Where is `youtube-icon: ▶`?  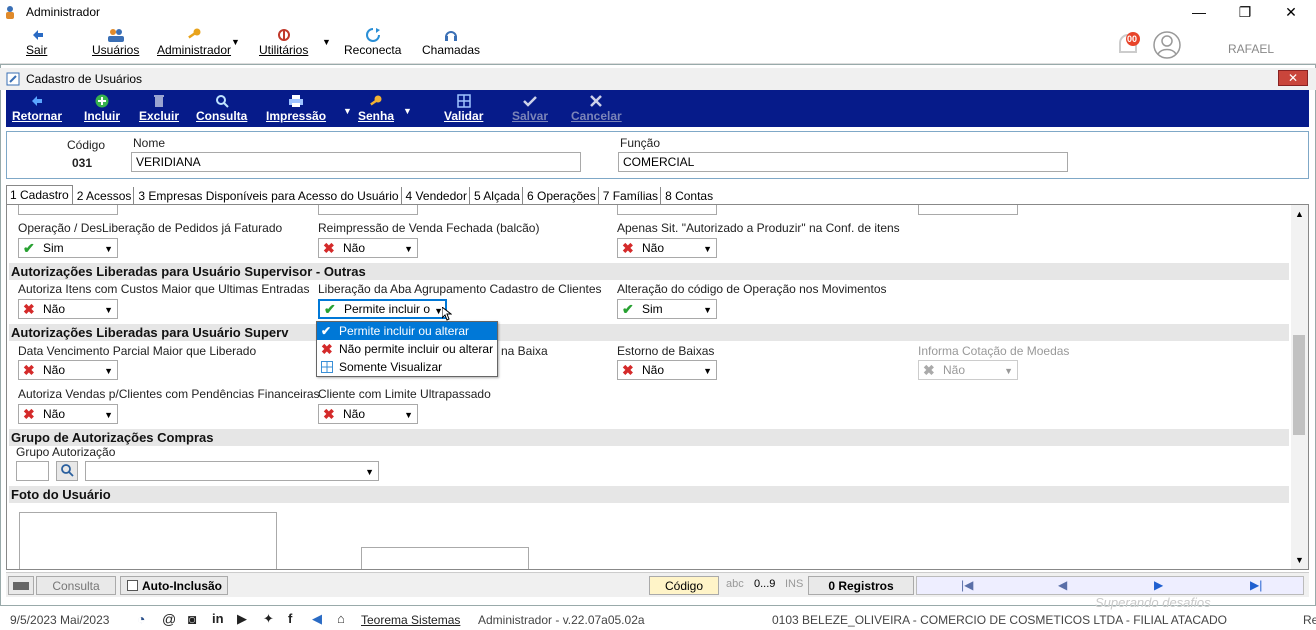
youtube-icon: ▶ is located at coordinates (242, 619).